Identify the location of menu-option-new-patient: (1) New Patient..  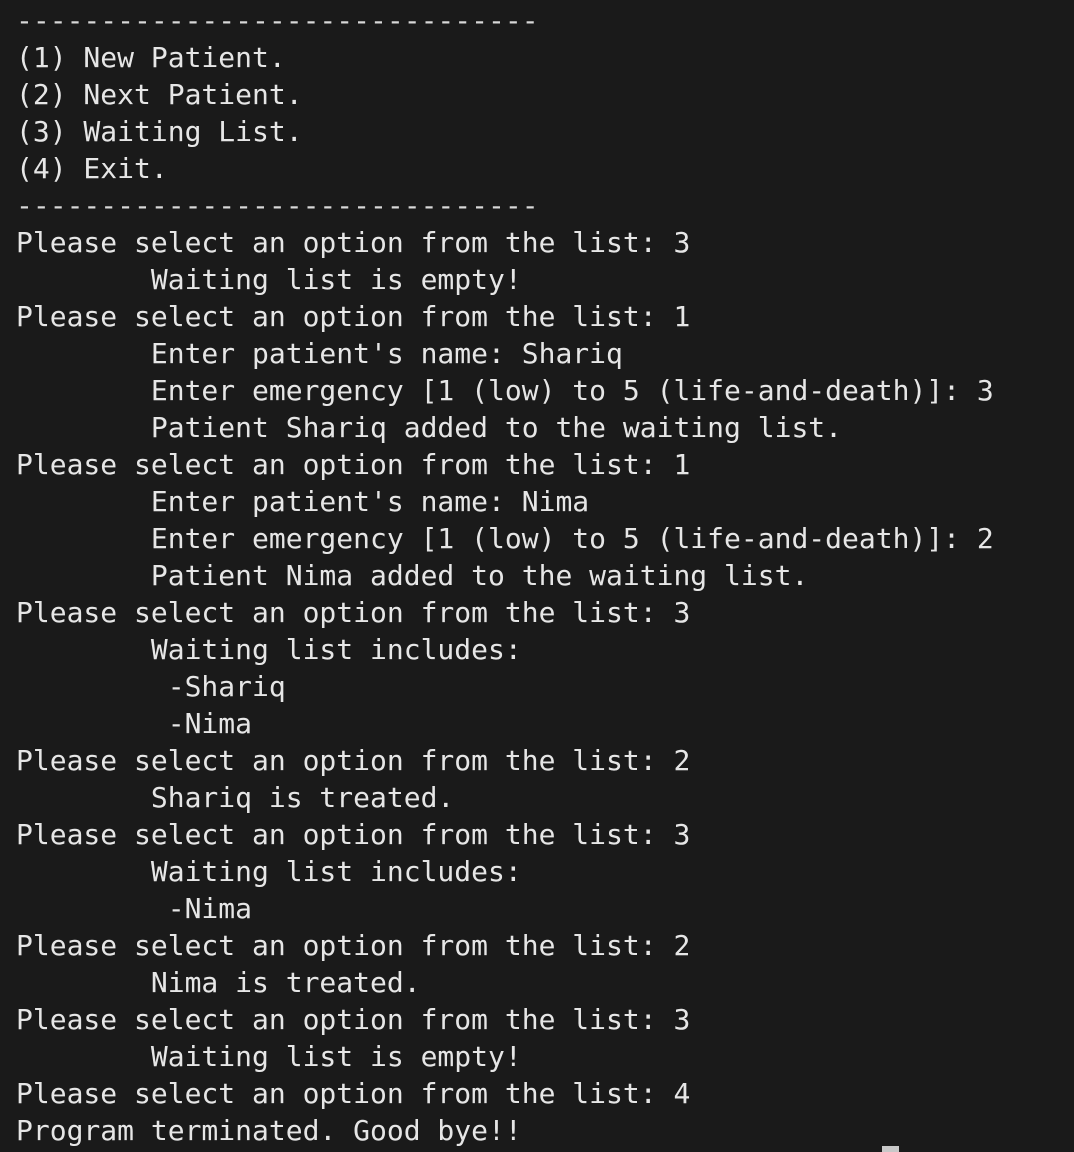
(151, 57).